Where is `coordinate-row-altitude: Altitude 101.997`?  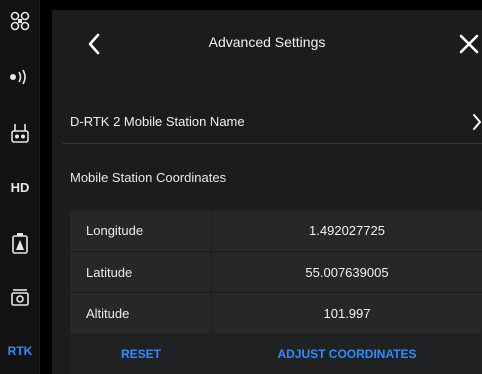 coordinate-row-altitude: Altitude 101.997 is located at coordinates (276, 312).